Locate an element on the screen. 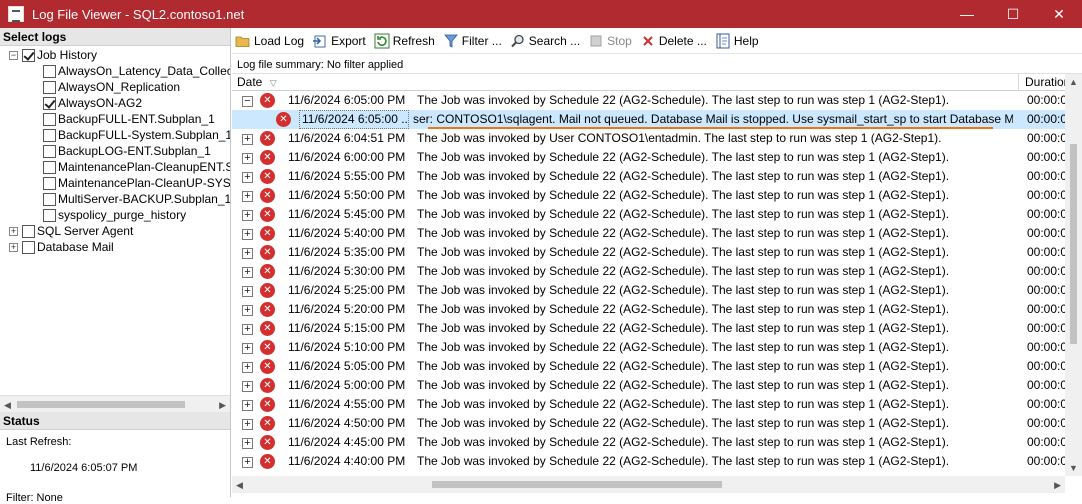 Image resolution: width=1082 pixels, height=504 pixels. export-button: Export is located at coordinates (340, 41).